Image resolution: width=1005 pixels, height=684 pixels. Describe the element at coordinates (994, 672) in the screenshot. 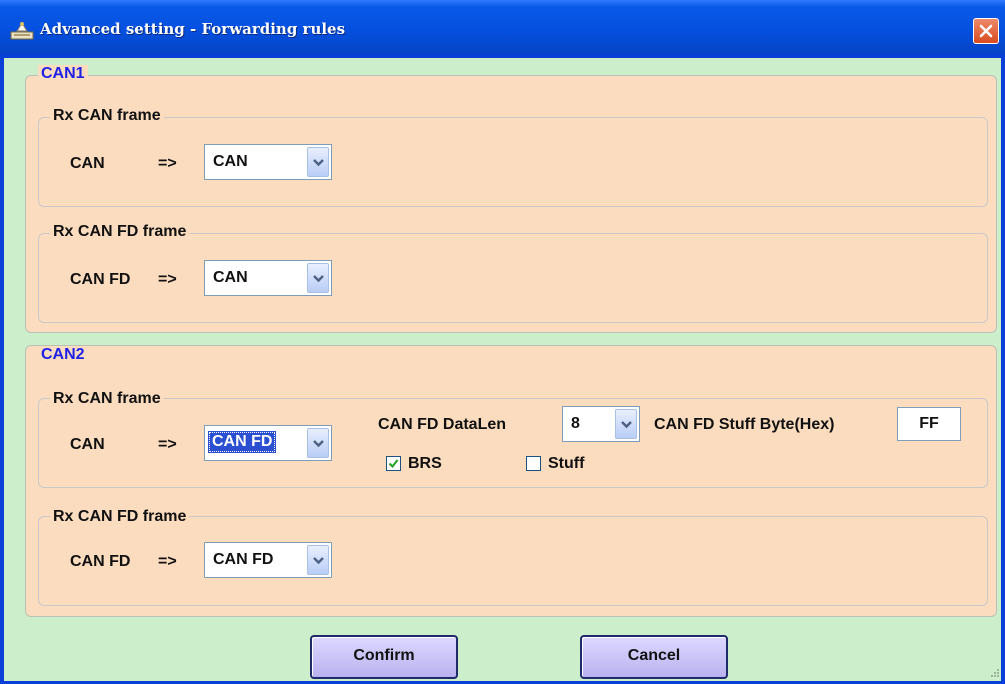

I see `resize-grip-icon` at that location.